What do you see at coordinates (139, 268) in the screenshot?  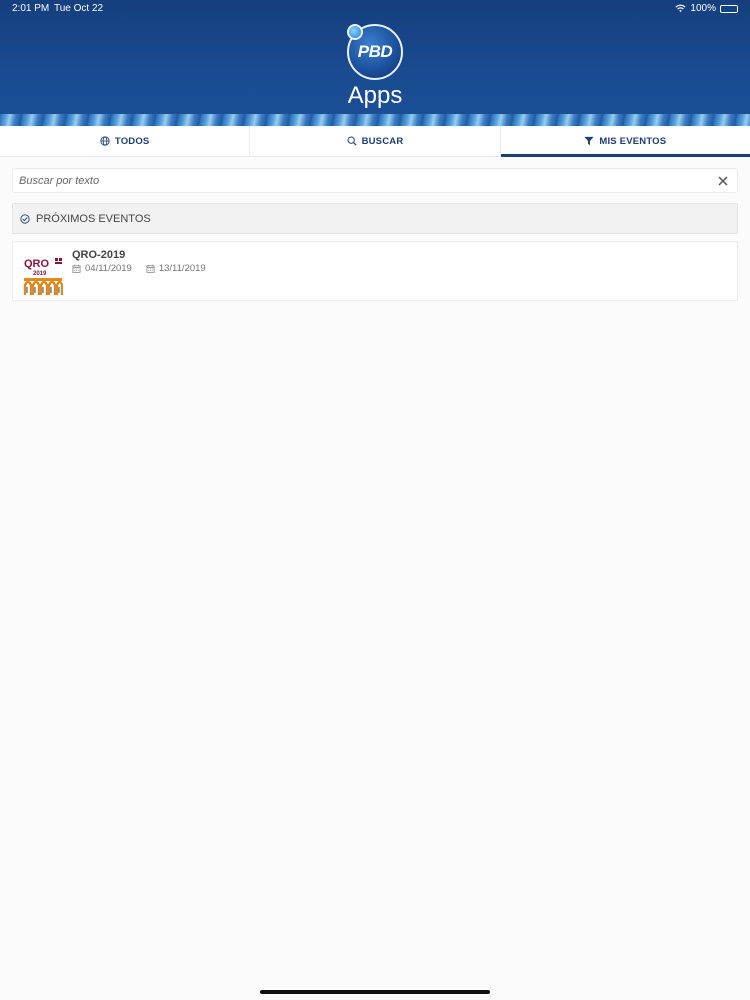 I see `event-dates: 04/11/2019 13/11/2019` at bounding box center [139, 268].